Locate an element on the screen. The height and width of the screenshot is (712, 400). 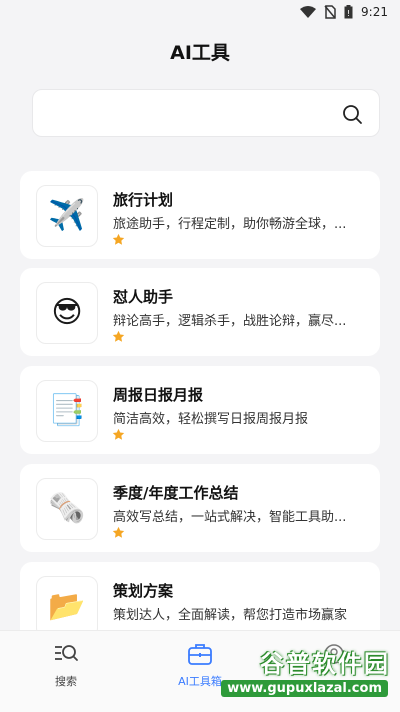
nav-label: AI工具箱 is located at coordinates (200, 681).